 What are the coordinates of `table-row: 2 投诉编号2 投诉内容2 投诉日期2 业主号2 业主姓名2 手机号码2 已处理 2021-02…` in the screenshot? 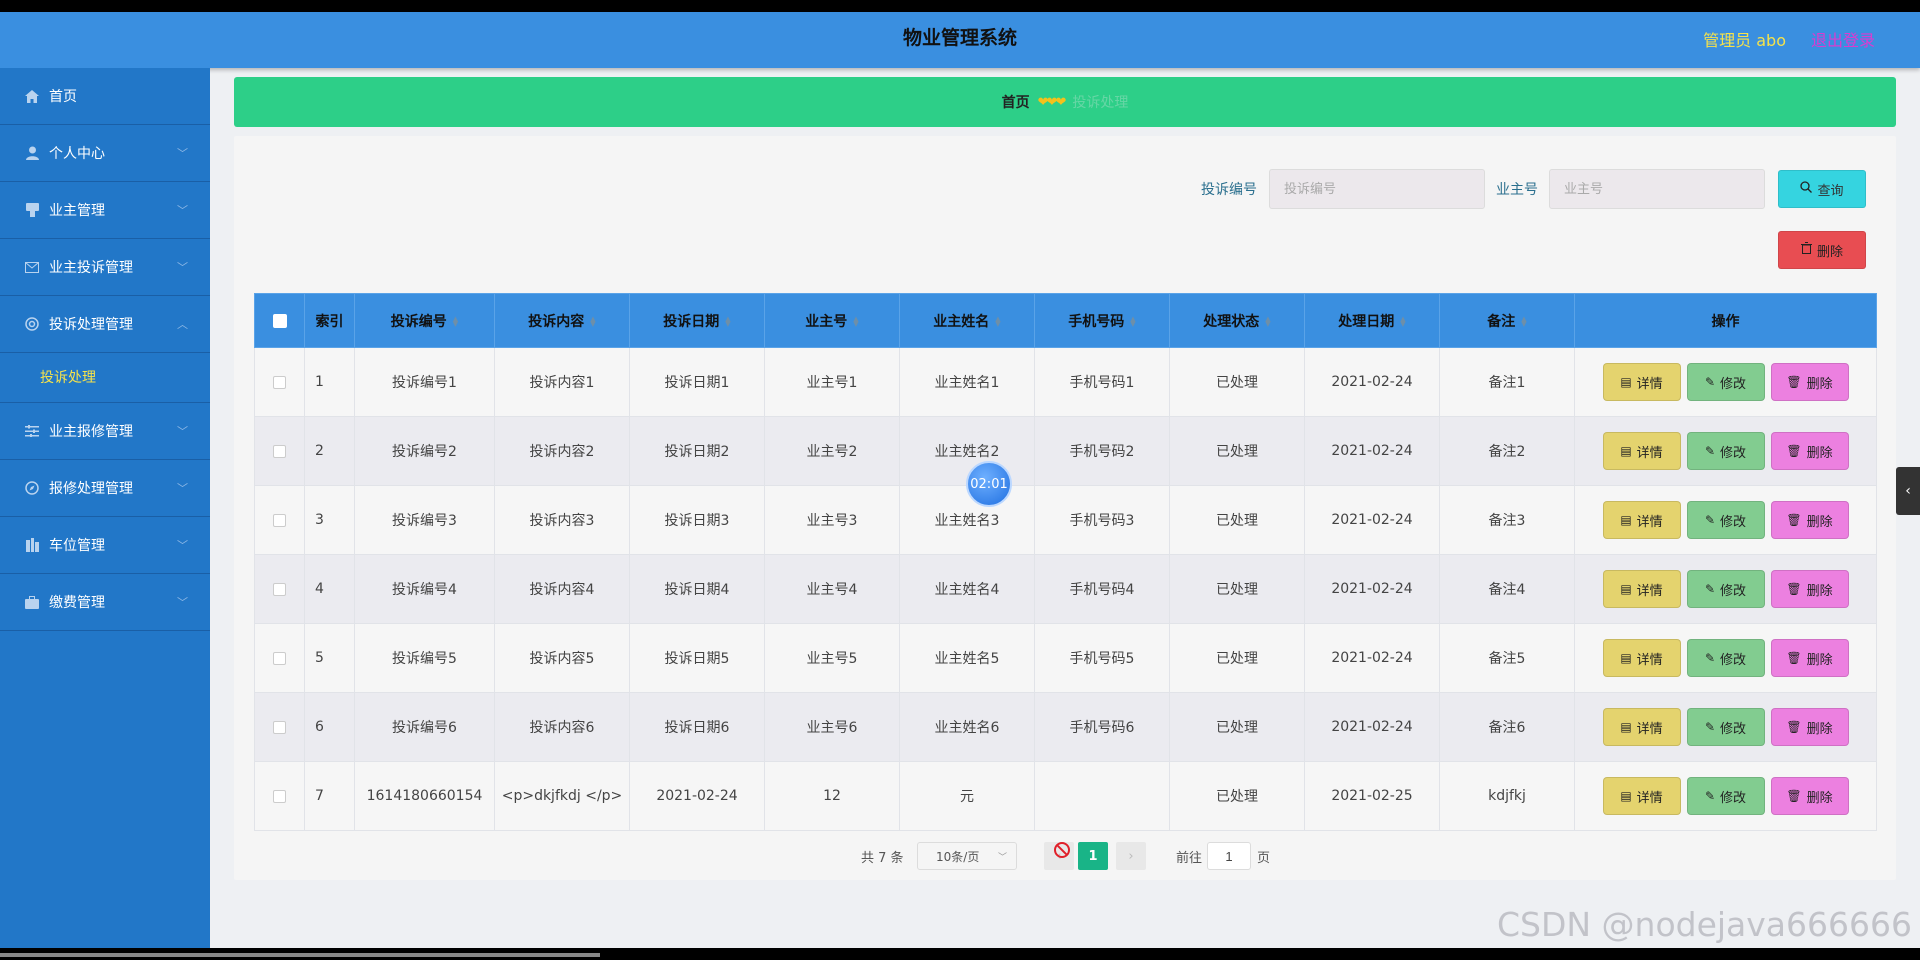 It's located at (1065, 451).